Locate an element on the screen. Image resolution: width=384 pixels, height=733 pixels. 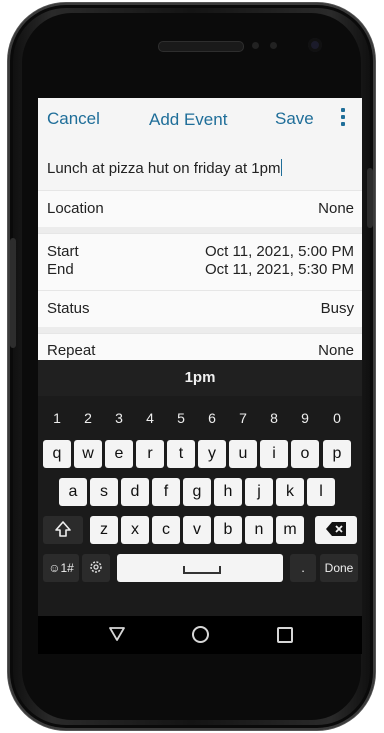
key-h: h is located at coordinates (228, 492).